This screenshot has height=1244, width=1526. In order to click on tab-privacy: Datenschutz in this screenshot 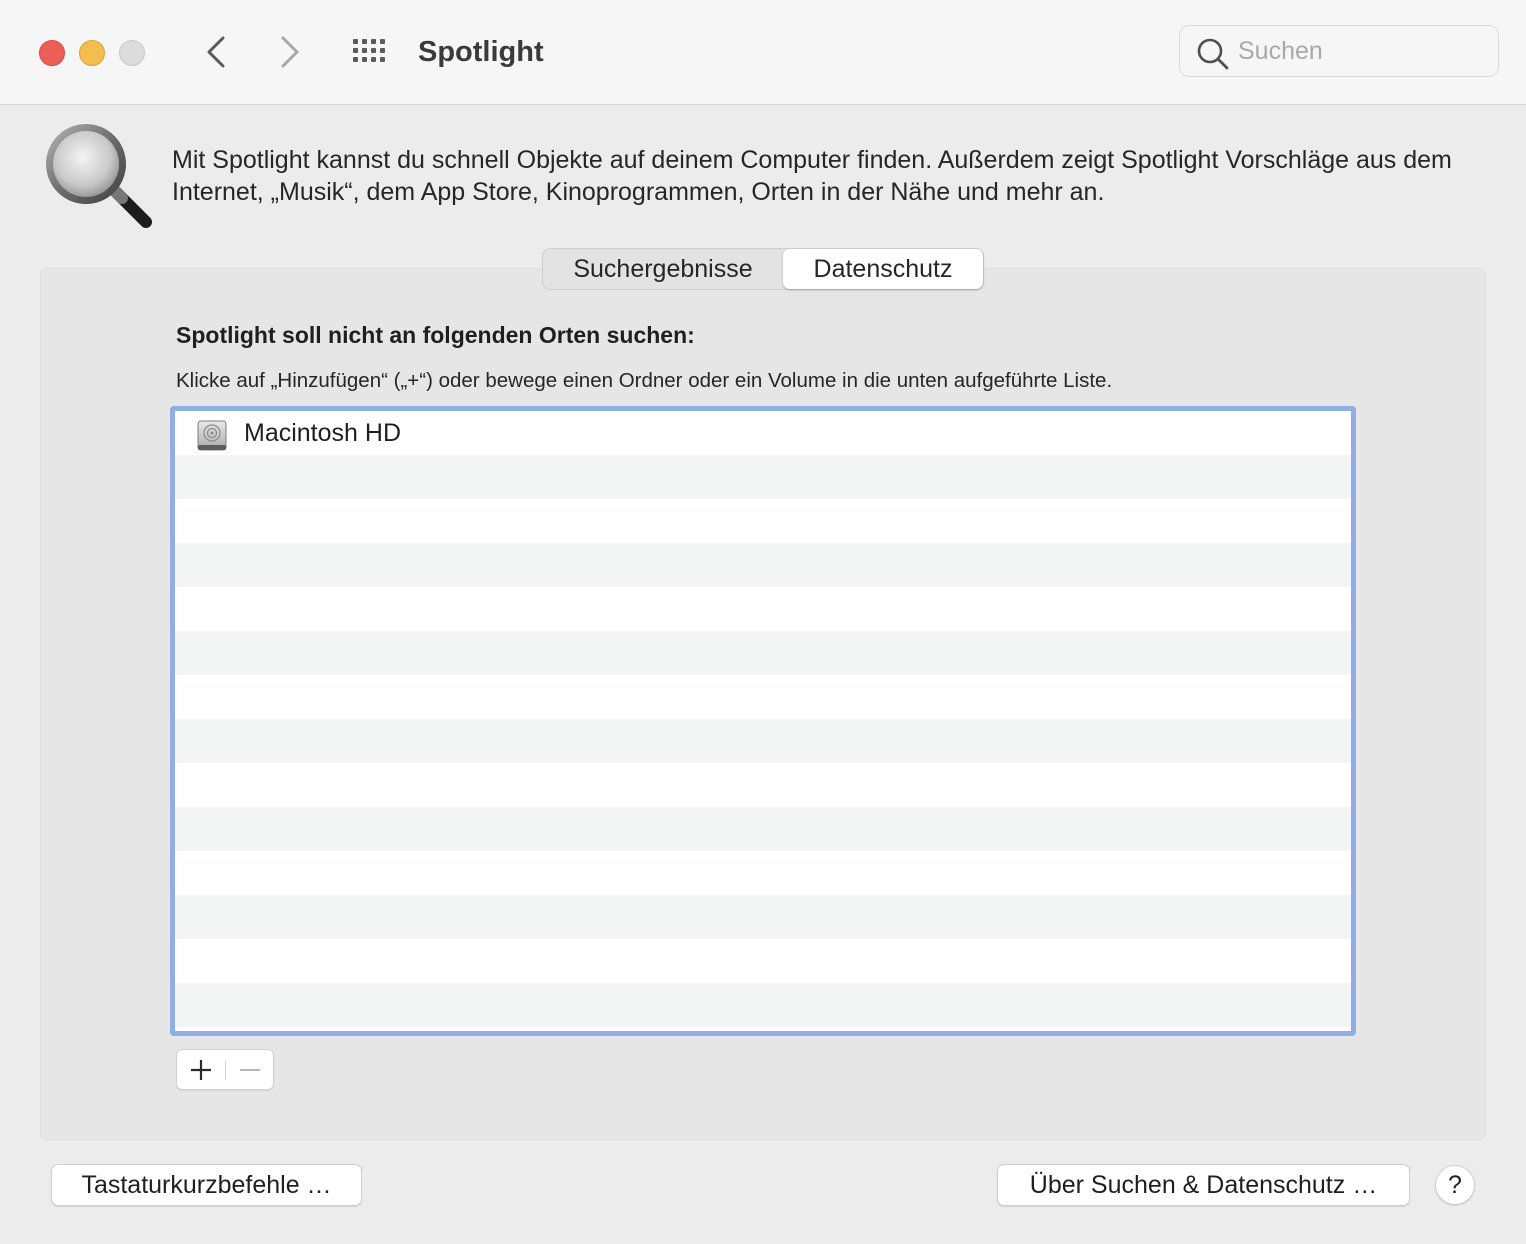, I will do `click(883, 269)`.